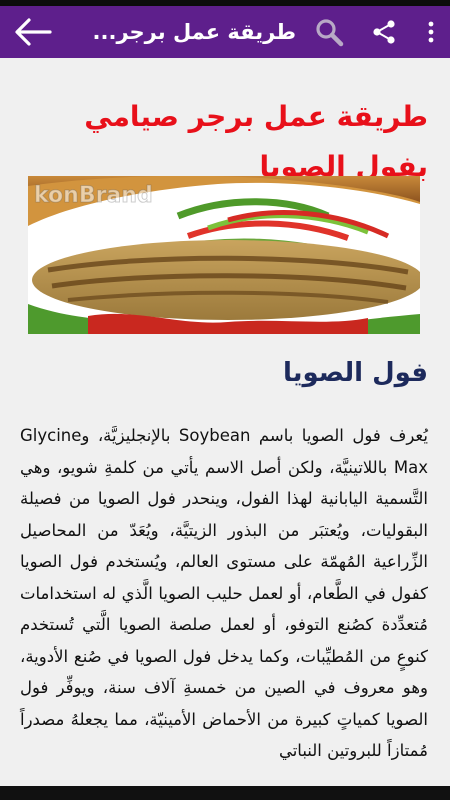 The height and width of the screenshot is (800, 450). I want to click on more-options-button, so click(431, 32).